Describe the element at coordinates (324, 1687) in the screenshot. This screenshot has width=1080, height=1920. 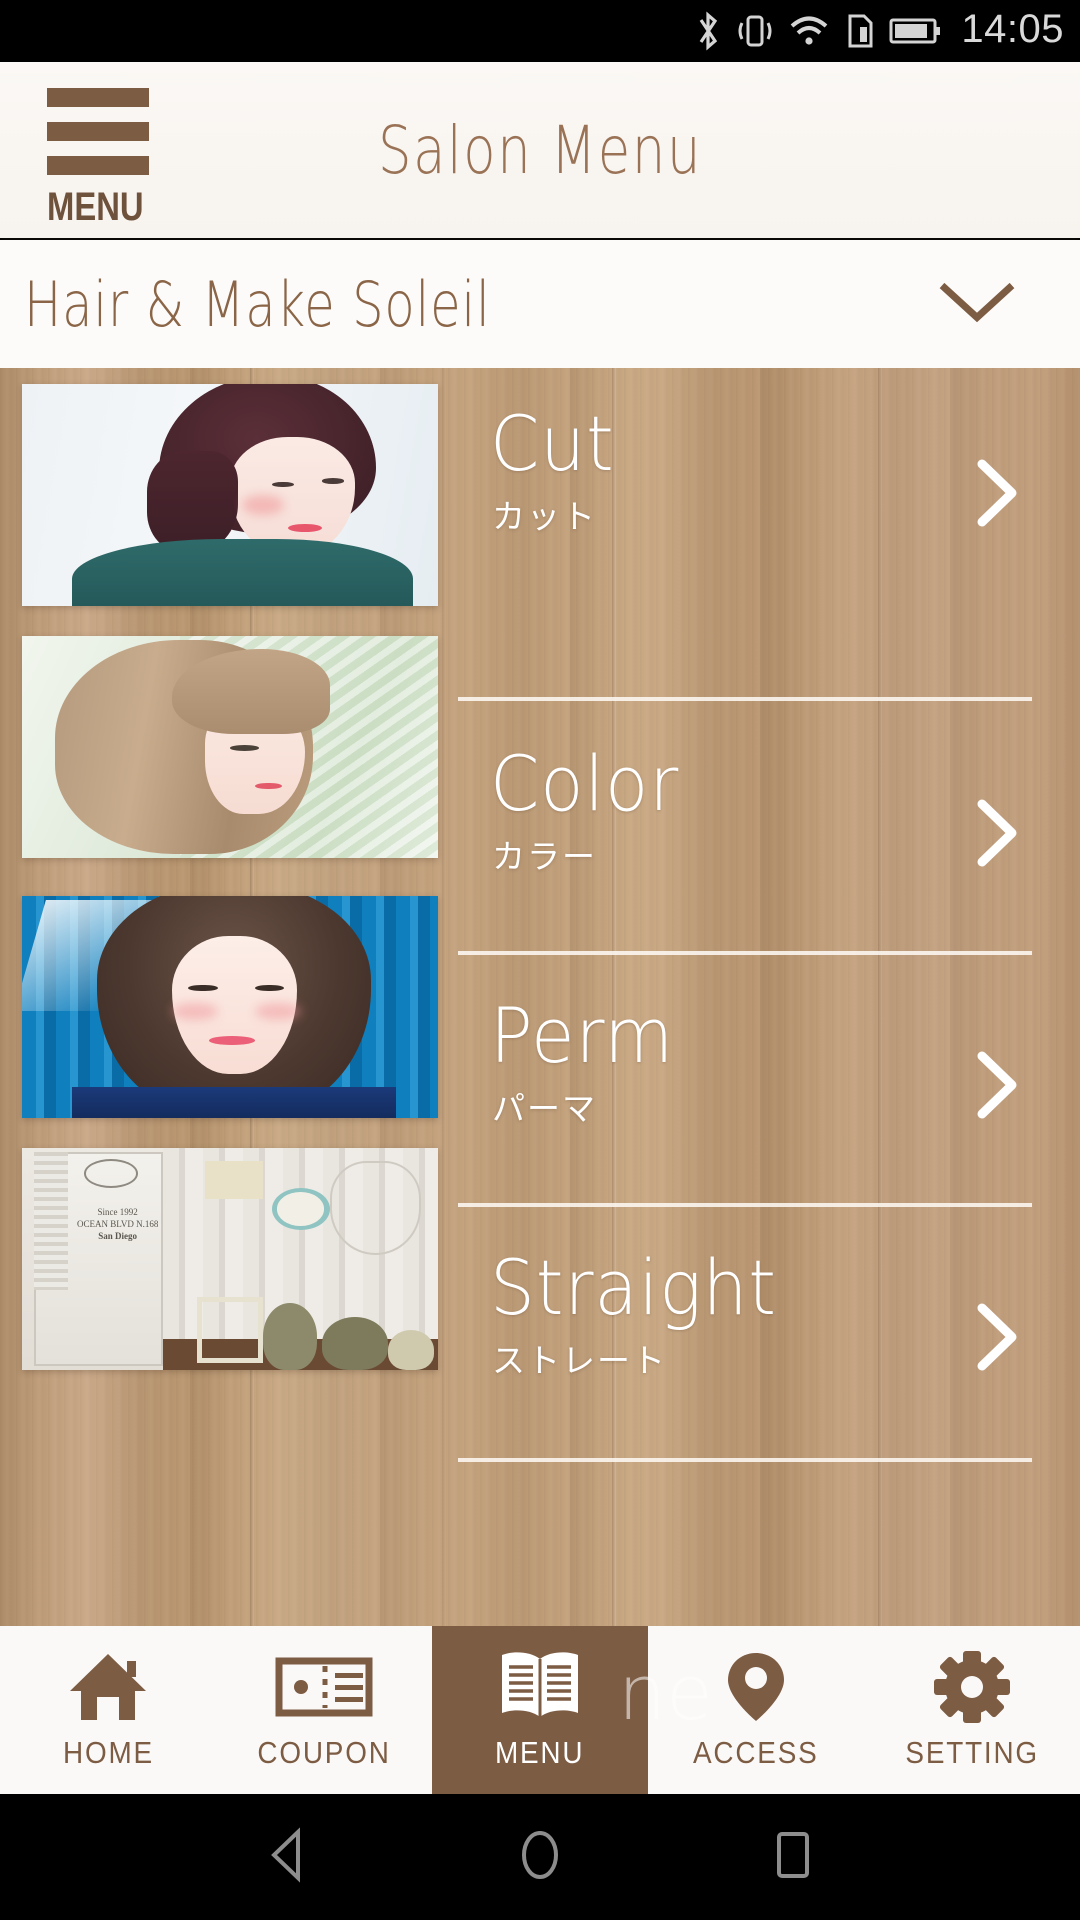
I see `ticket-icon` at that location.